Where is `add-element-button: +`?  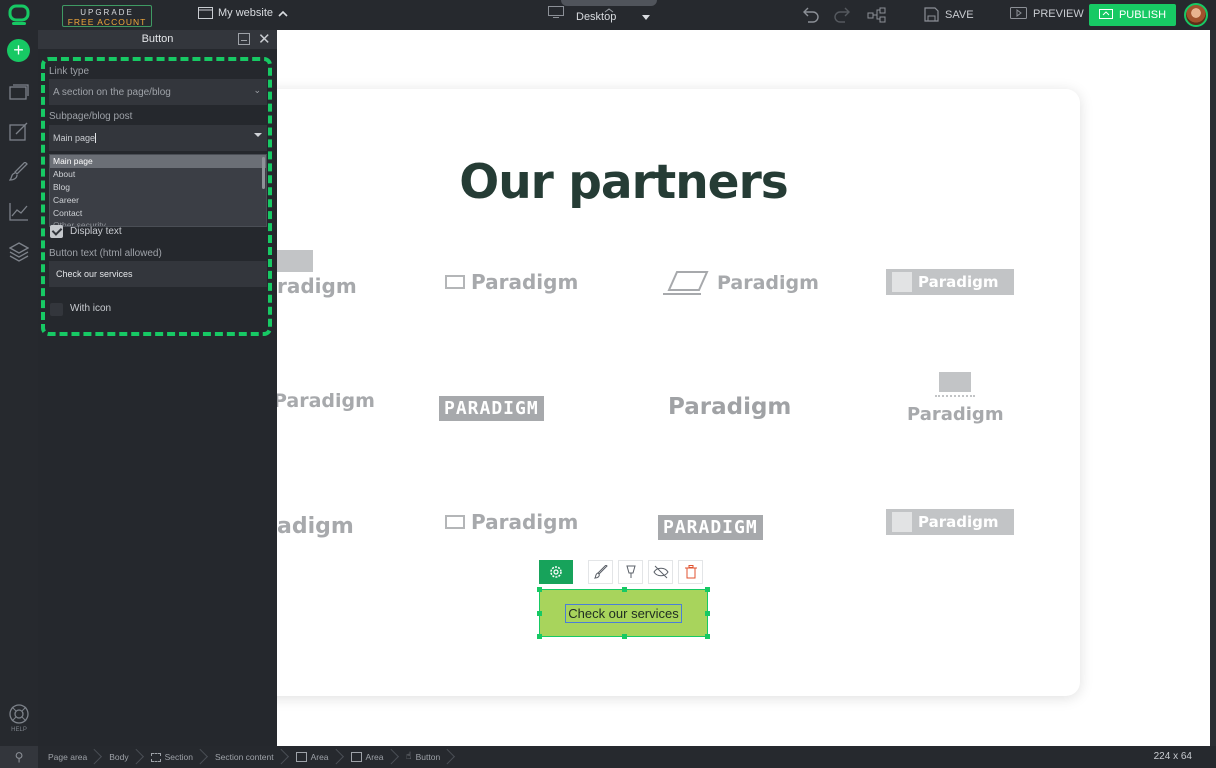 add-element-button: + is located at coordinates (18, 50).